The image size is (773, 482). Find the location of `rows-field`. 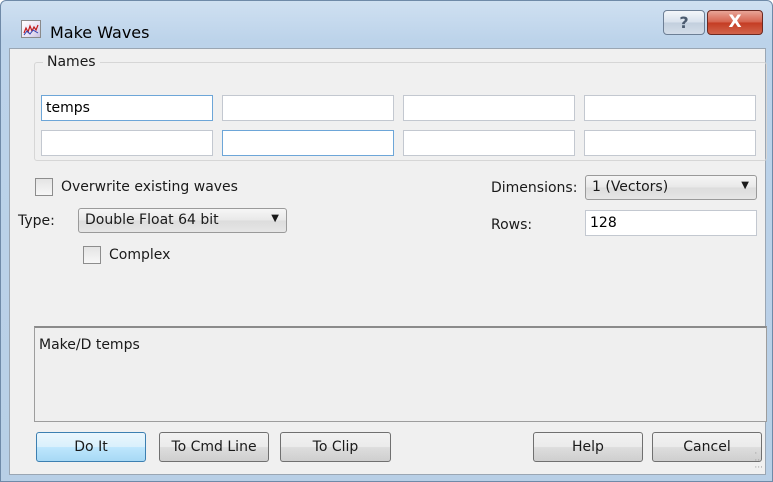

rows-field is located at coordinates (671, 223).